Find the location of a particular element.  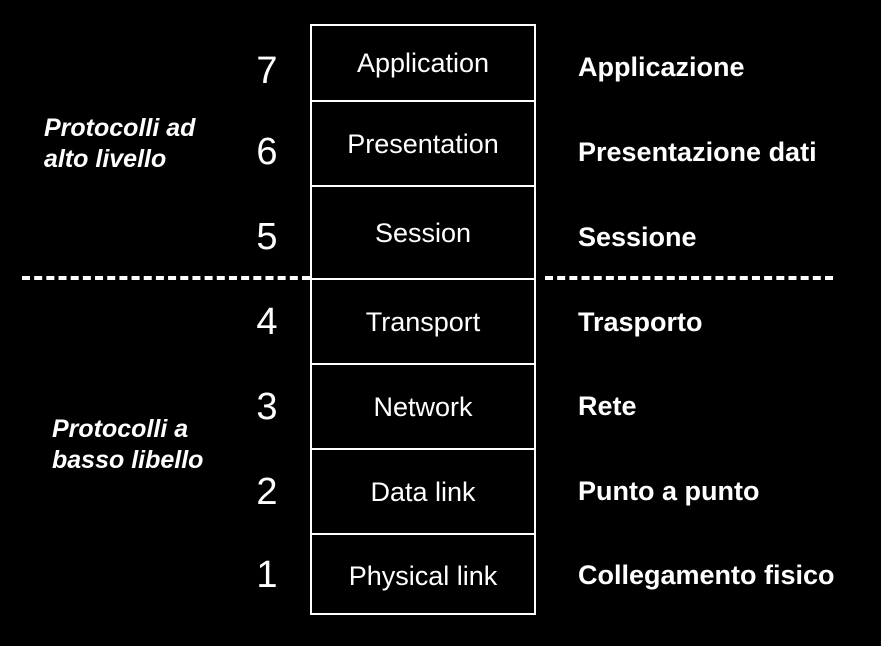

layer-name: Data link is located at coordinates (423, 491).